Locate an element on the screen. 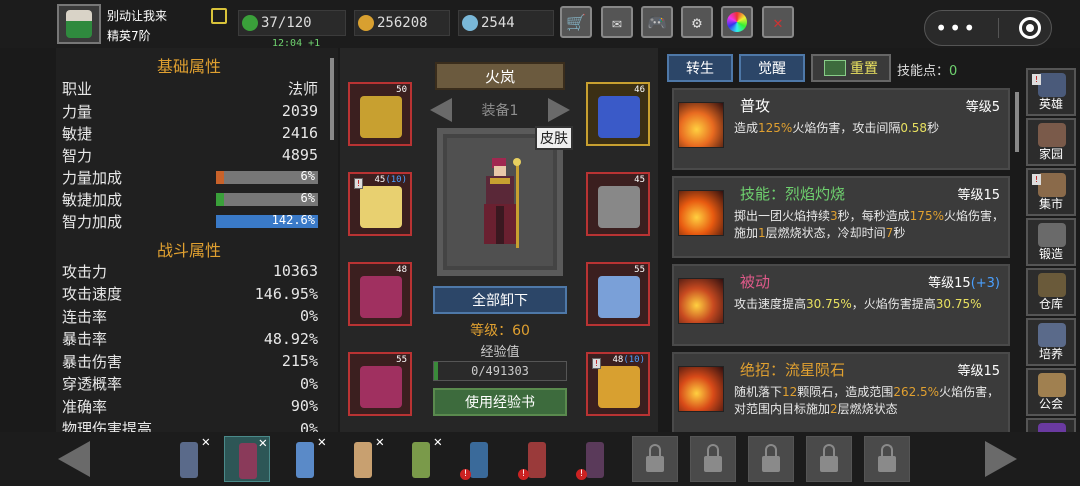 Image resolution: width=1080 pixels, height=486 pixels. equip-set-nav: 装备1 is located at coordinates (500, 110).